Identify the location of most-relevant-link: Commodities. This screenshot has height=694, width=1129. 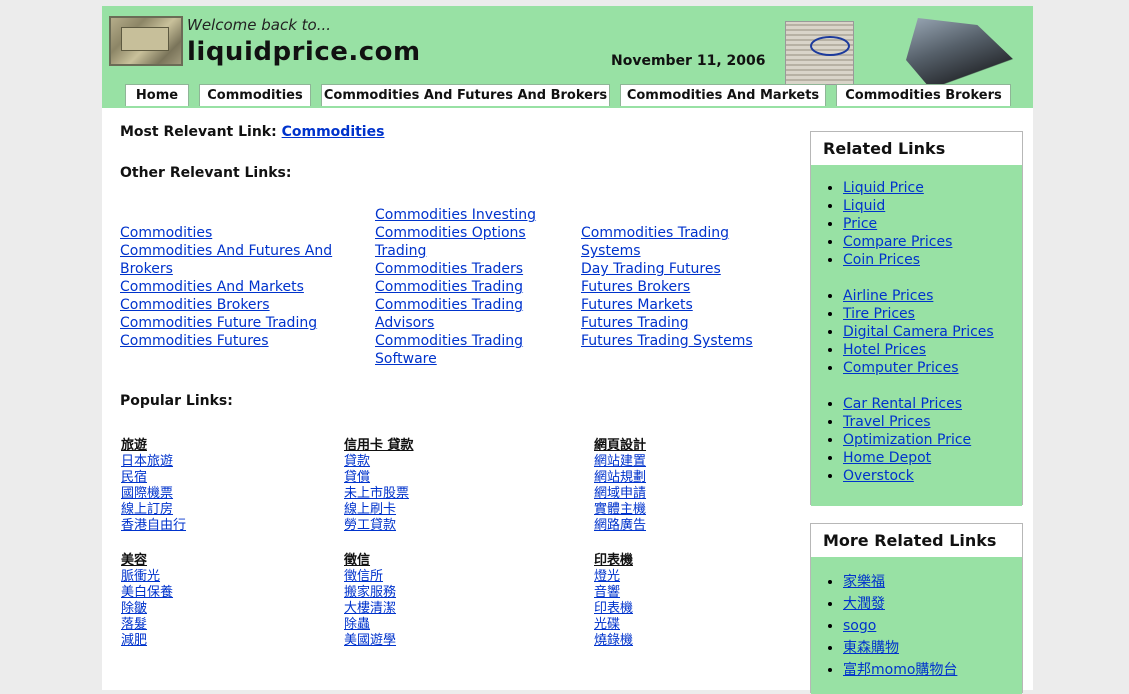
(333, 132).